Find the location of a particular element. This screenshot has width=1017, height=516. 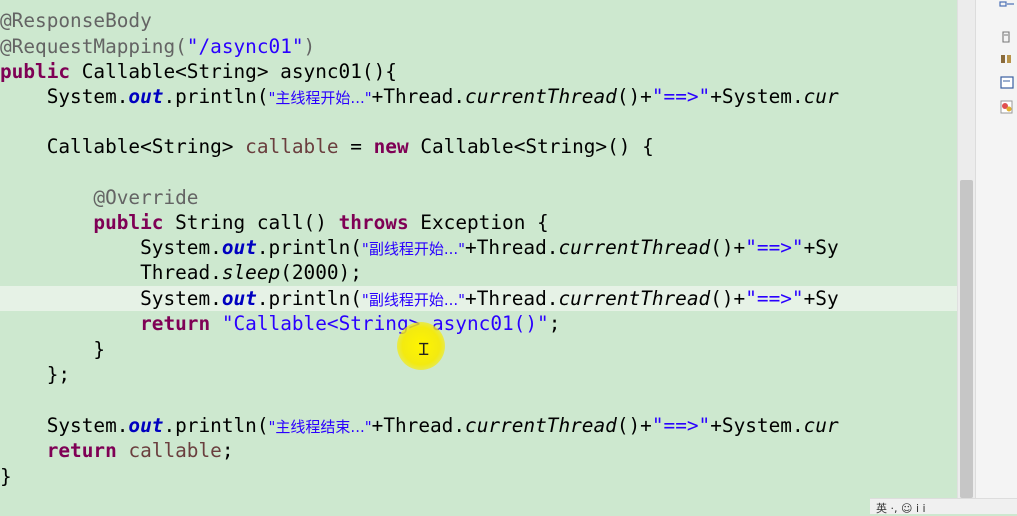

outline-panel is located at coordinates (996, 256).